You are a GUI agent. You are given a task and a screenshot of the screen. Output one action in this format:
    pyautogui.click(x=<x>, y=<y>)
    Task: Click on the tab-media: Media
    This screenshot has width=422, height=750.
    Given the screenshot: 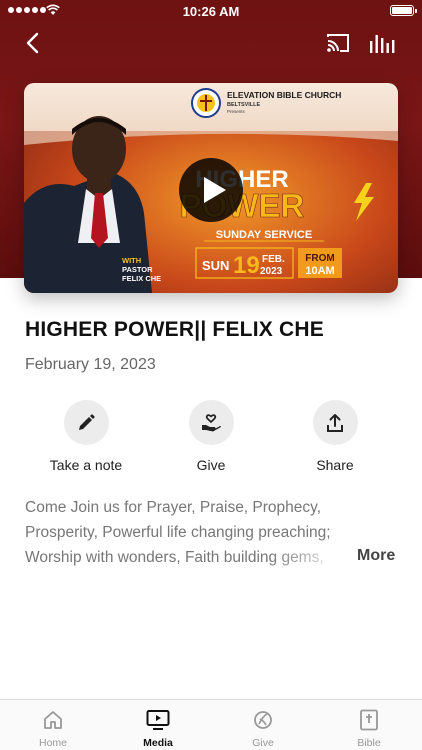 What is the action you would take?
    pyautogui.click(x=158, y=728)
    